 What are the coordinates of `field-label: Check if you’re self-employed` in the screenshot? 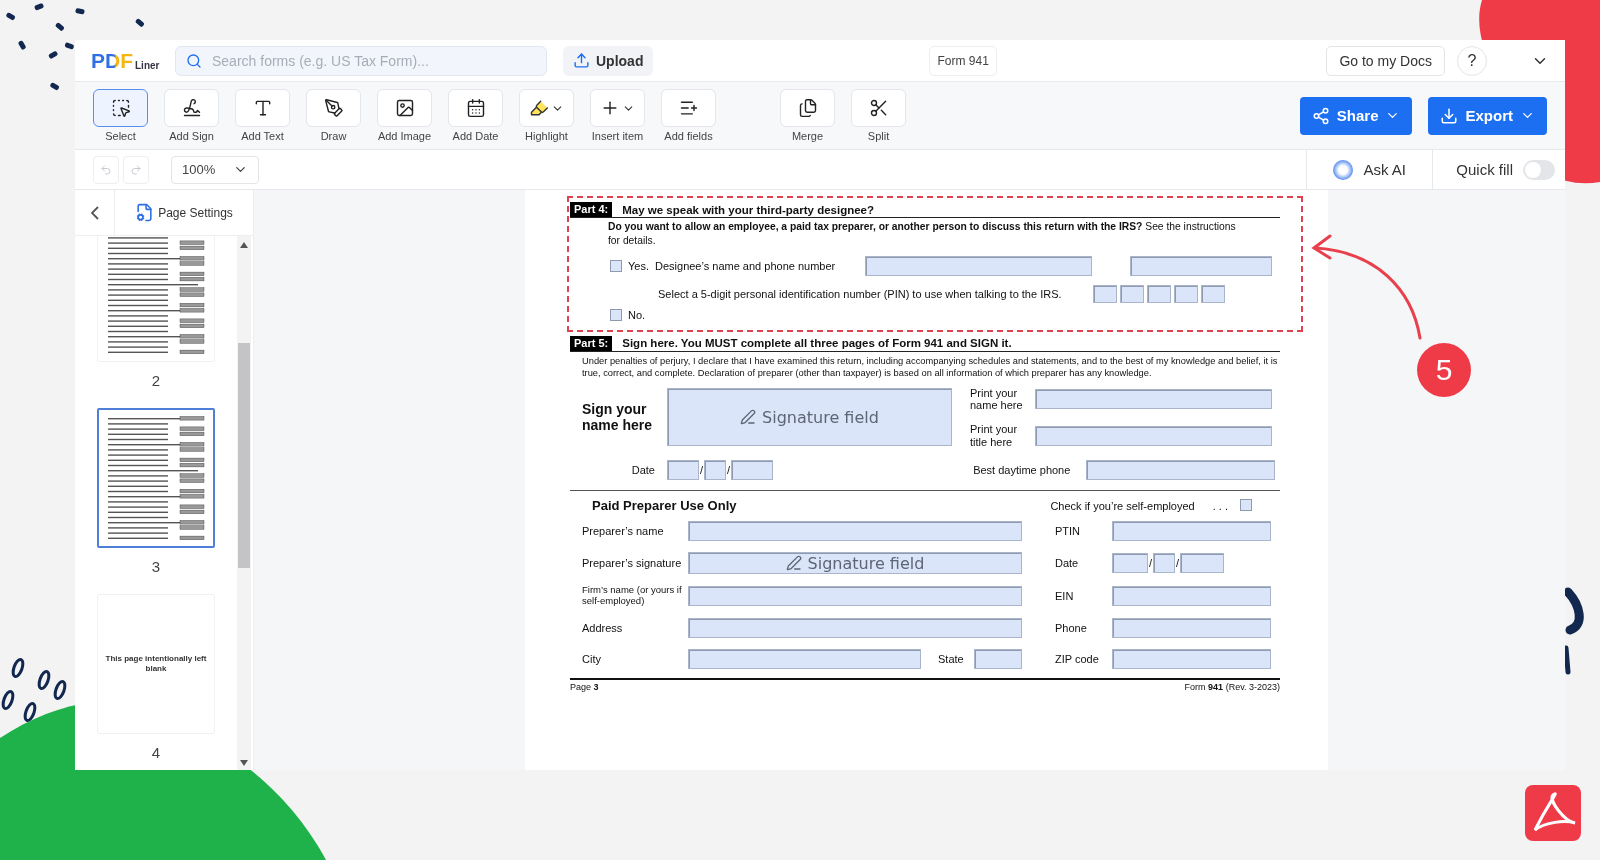 It's located at (1122, 506).